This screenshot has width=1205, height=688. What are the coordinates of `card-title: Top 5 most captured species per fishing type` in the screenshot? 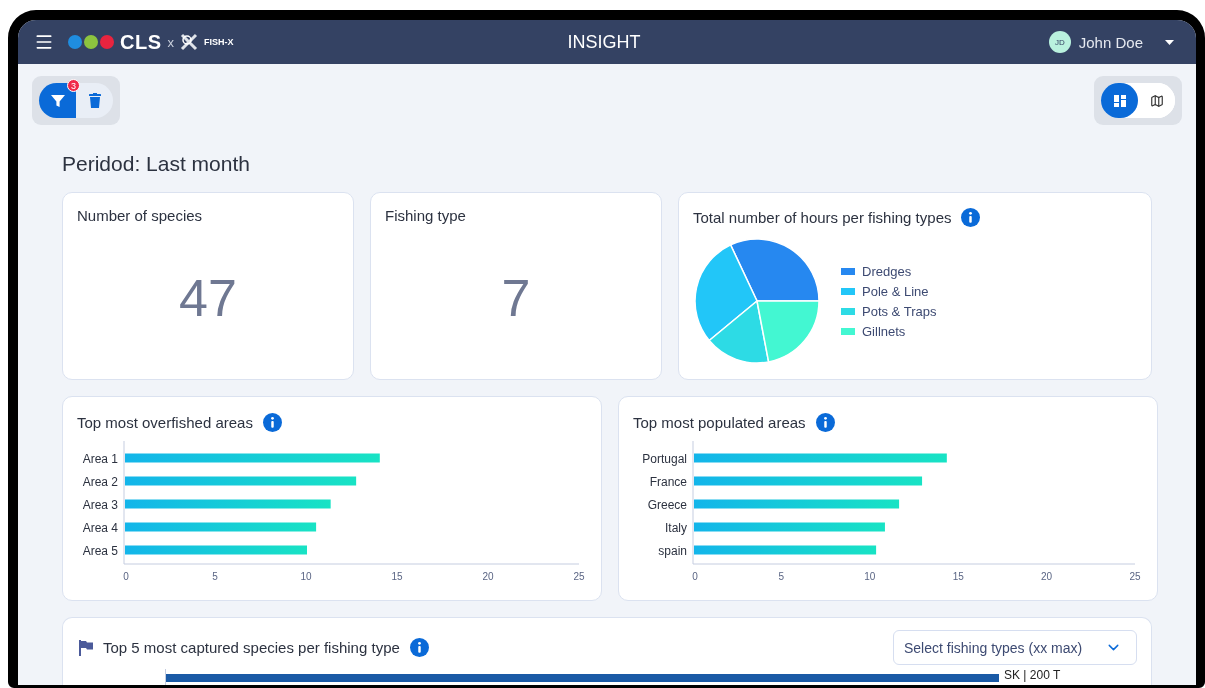 It's located at (251, 647).